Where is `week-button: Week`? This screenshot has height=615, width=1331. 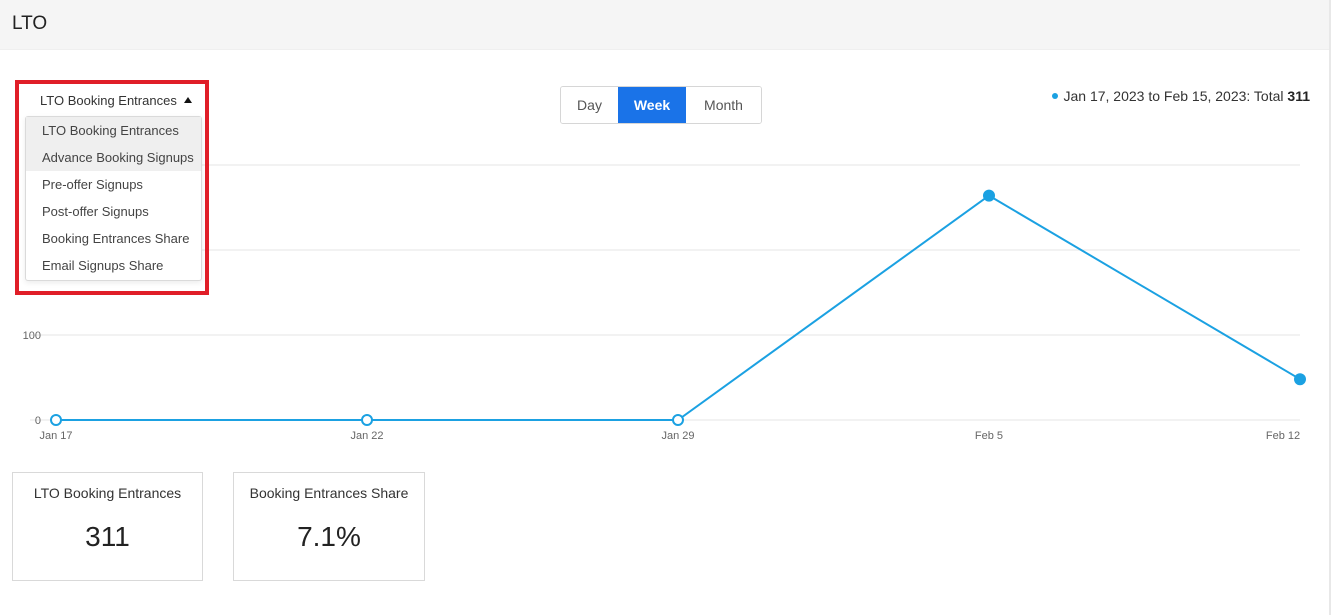
week-button: Week is located at coordinates (652, 105).